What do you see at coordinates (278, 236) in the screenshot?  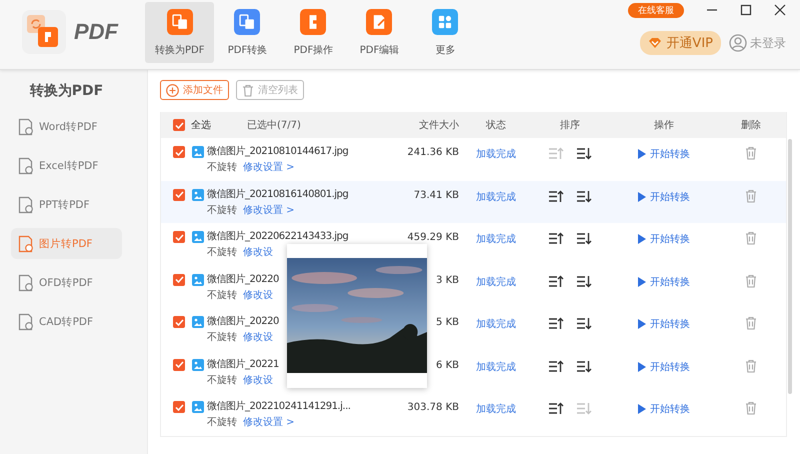 I see `file-name: 微信图片_20220622143433.jpg` at bounding box center [278, 236].